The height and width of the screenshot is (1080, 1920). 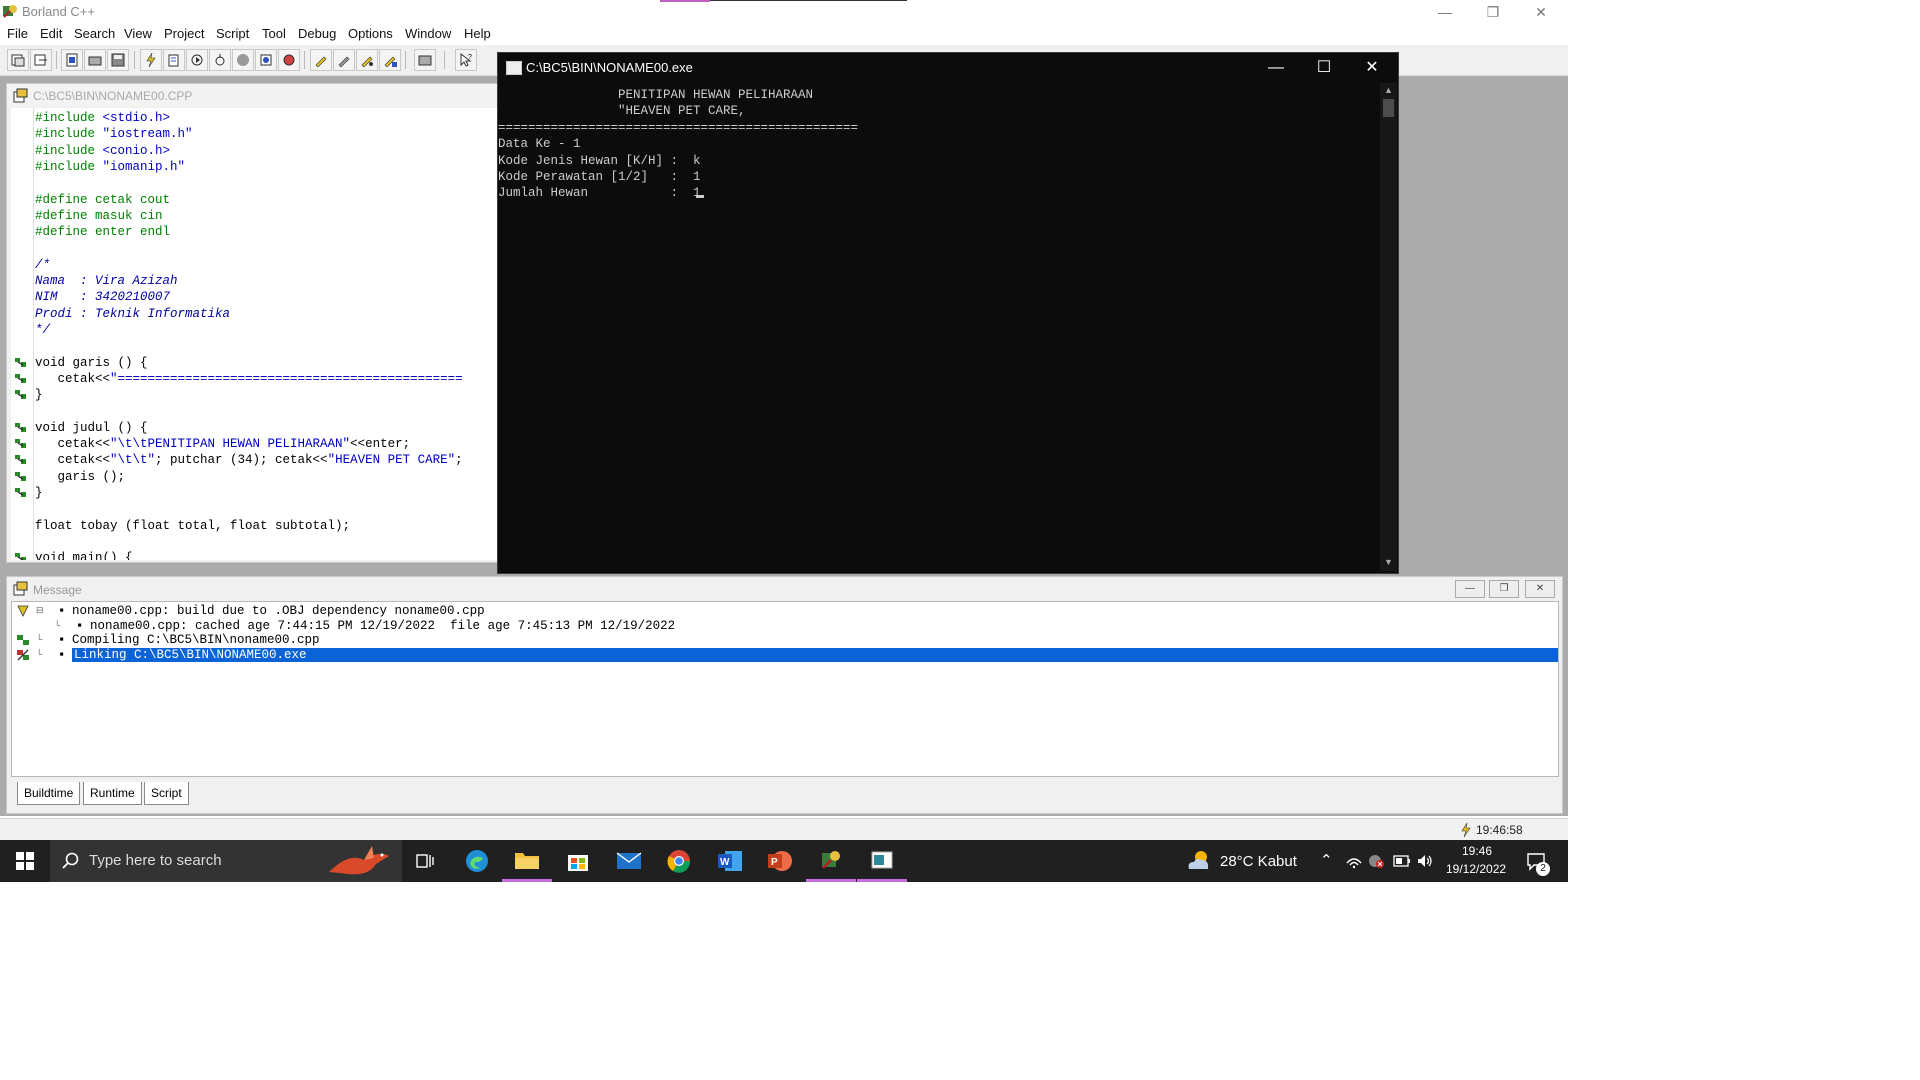 What do you see at coordinates (1425, 861) in the screenshot?
I see `volume-icon` at bounding box center [1425, 861].